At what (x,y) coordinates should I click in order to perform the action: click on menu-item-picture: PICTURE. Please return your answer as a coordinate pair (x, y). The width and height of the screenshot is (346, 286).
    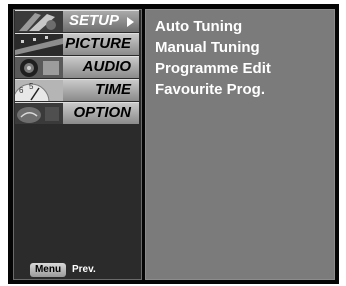
    Looking at the image, I should click on (77, 44).